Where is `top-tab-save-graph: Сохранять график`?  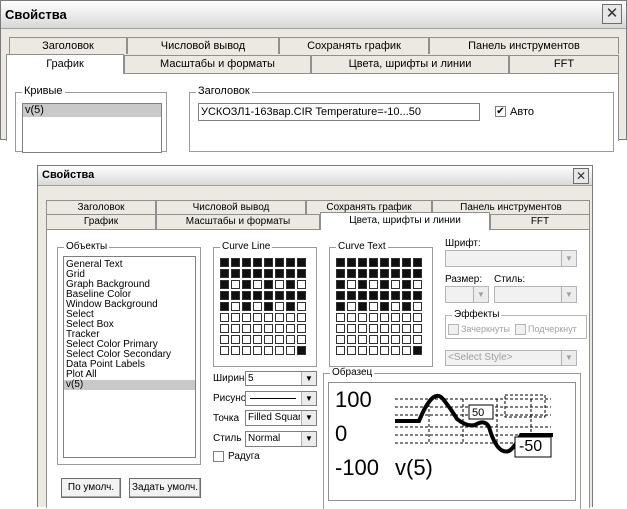
top-tab-save-graph: Сохранять график is located at coordinates (354, 45).